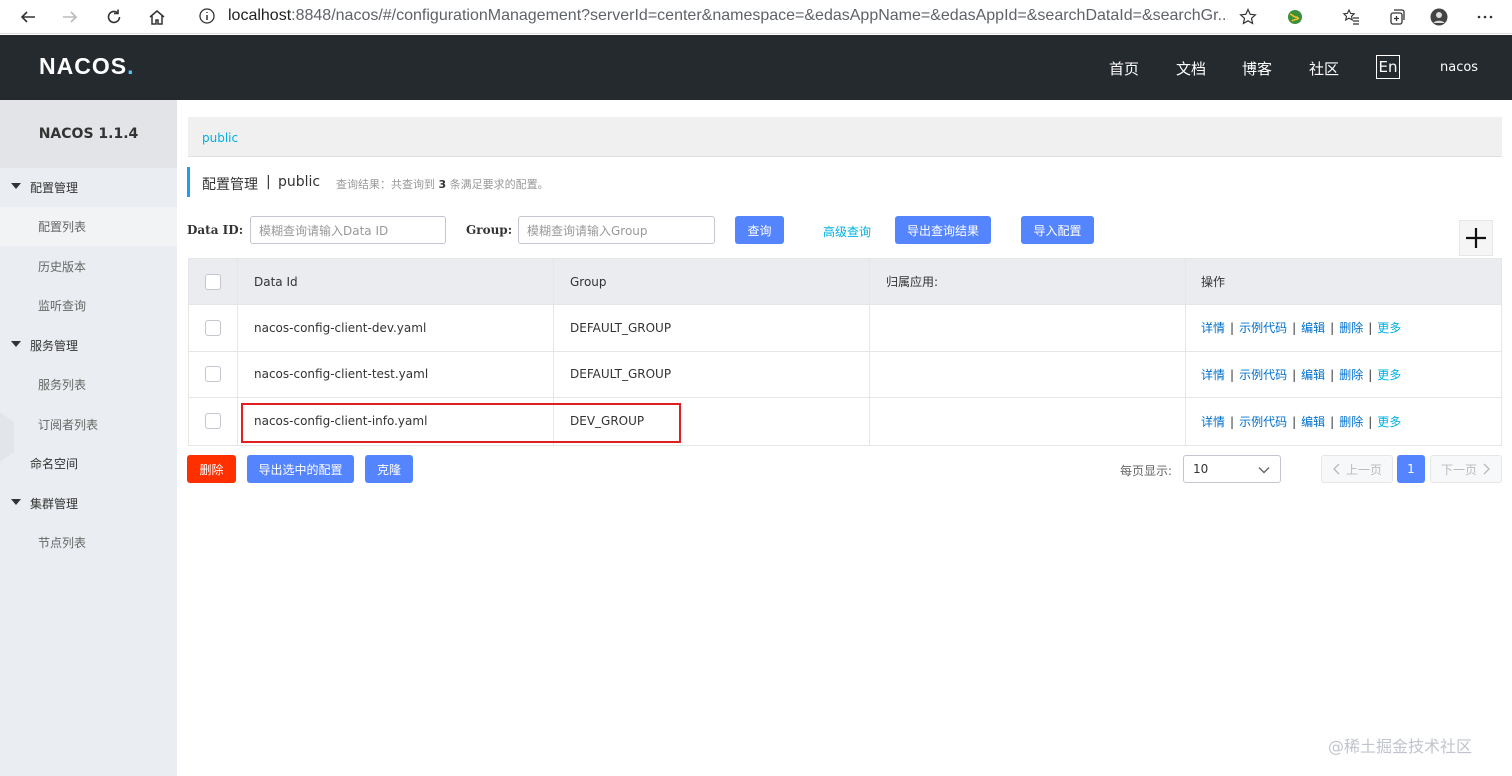 Image resolution: width=1512 pixels, height=776 pixels. What do you see at coordinates (1388, 67) in the screenshot?
I see `language-switch: En` at bounding box center [1388, 67].